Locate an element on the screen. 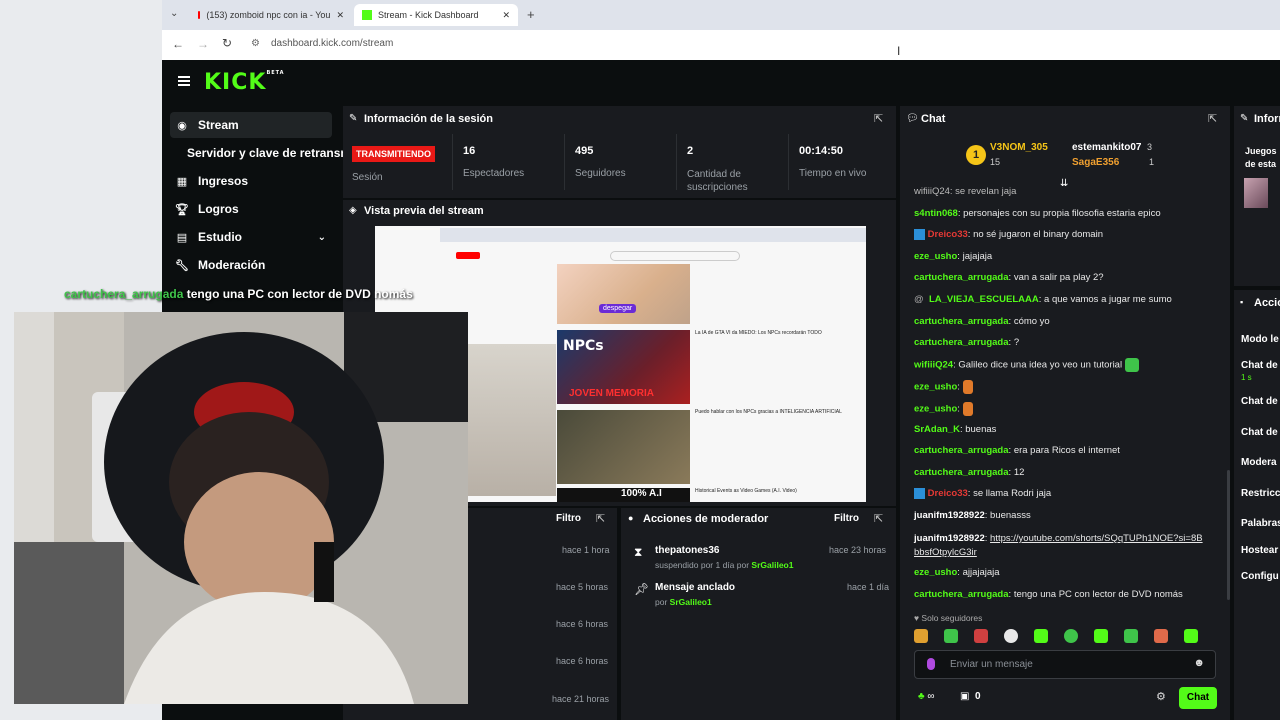  gift-count: ▣ 0 is located at coordinates (970, 696).